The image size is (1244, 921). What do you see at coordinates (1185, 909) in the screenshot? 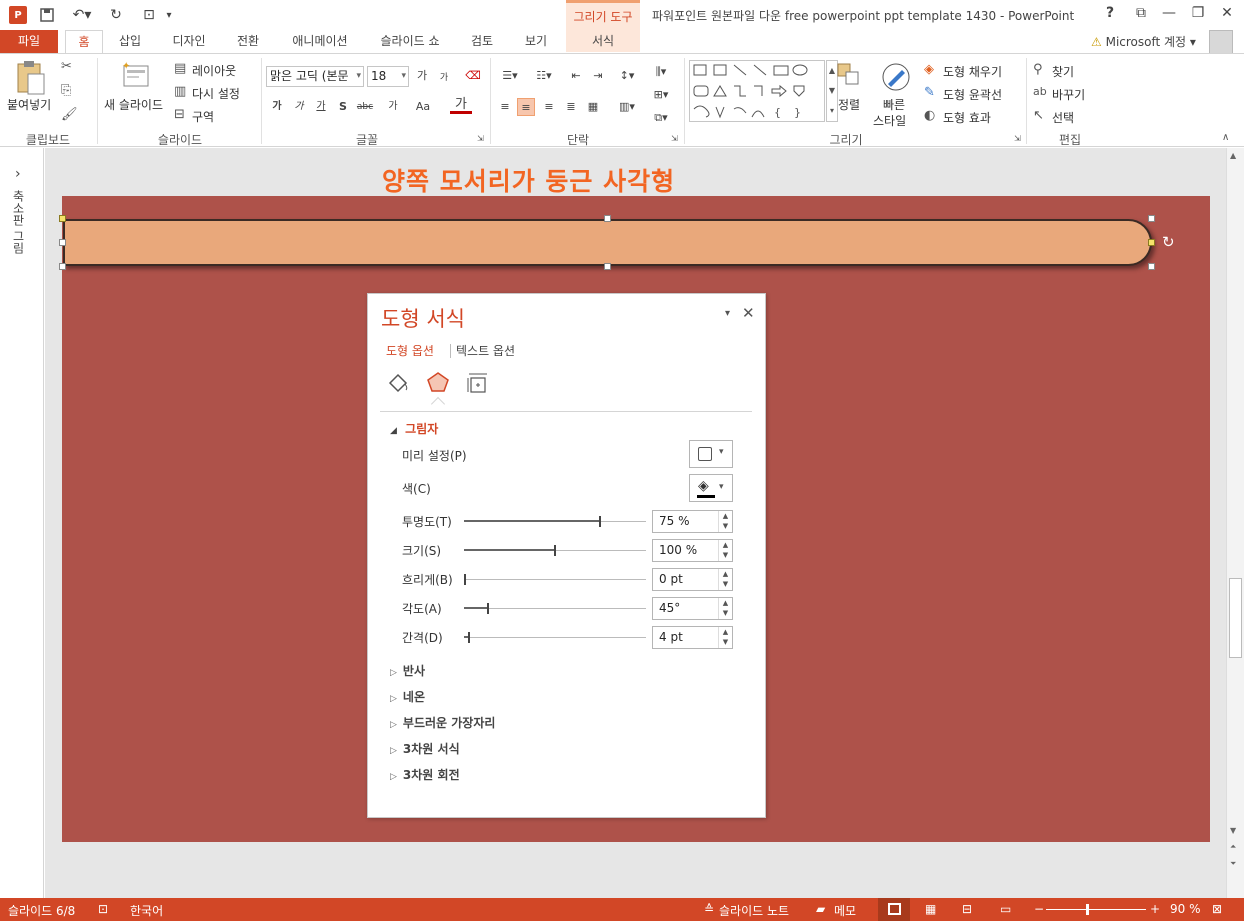
I see `zoom-level: 90 %` at bounding box center [1185, 909].